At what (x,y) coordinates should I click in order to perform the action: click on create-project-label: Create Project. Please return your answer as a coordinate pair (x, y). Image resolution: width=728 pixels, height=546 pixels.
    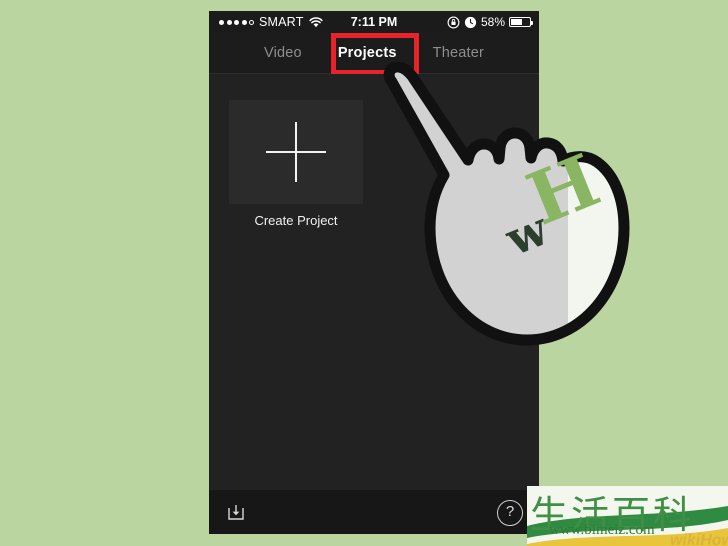
    Looking at the image, I should click on (296, 220).